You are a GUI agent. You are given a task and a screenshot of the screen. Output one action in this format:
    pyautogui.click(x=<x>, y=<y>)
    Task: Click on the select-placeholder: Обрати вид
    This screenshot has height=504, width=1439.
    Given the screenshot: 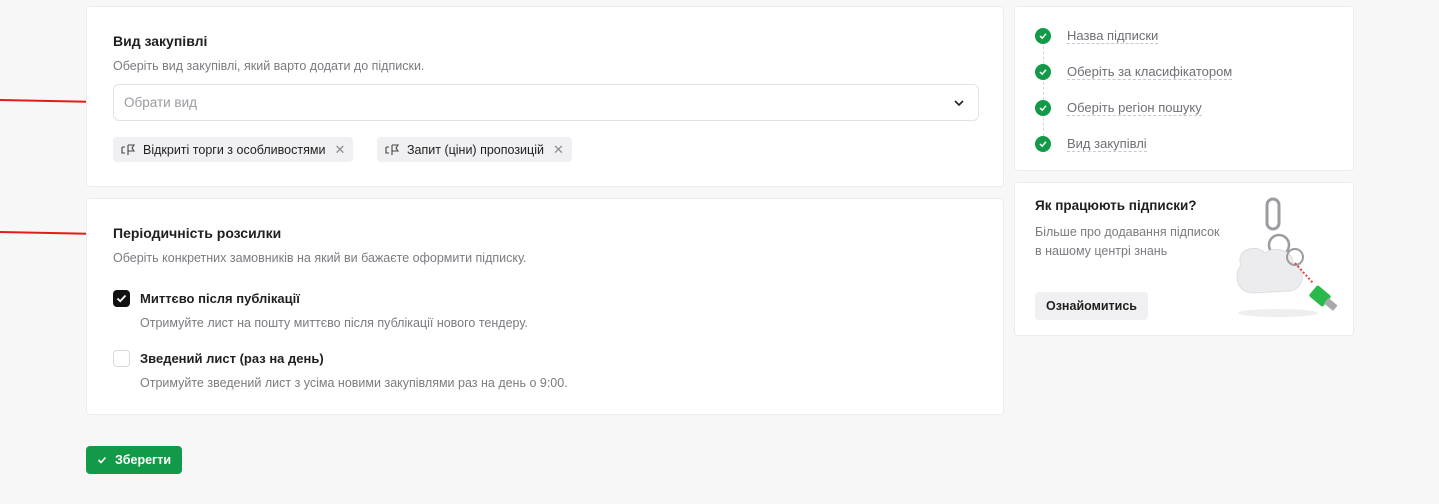 What is the action you would take?
    pyautogui.click(x=161, y=102)
    